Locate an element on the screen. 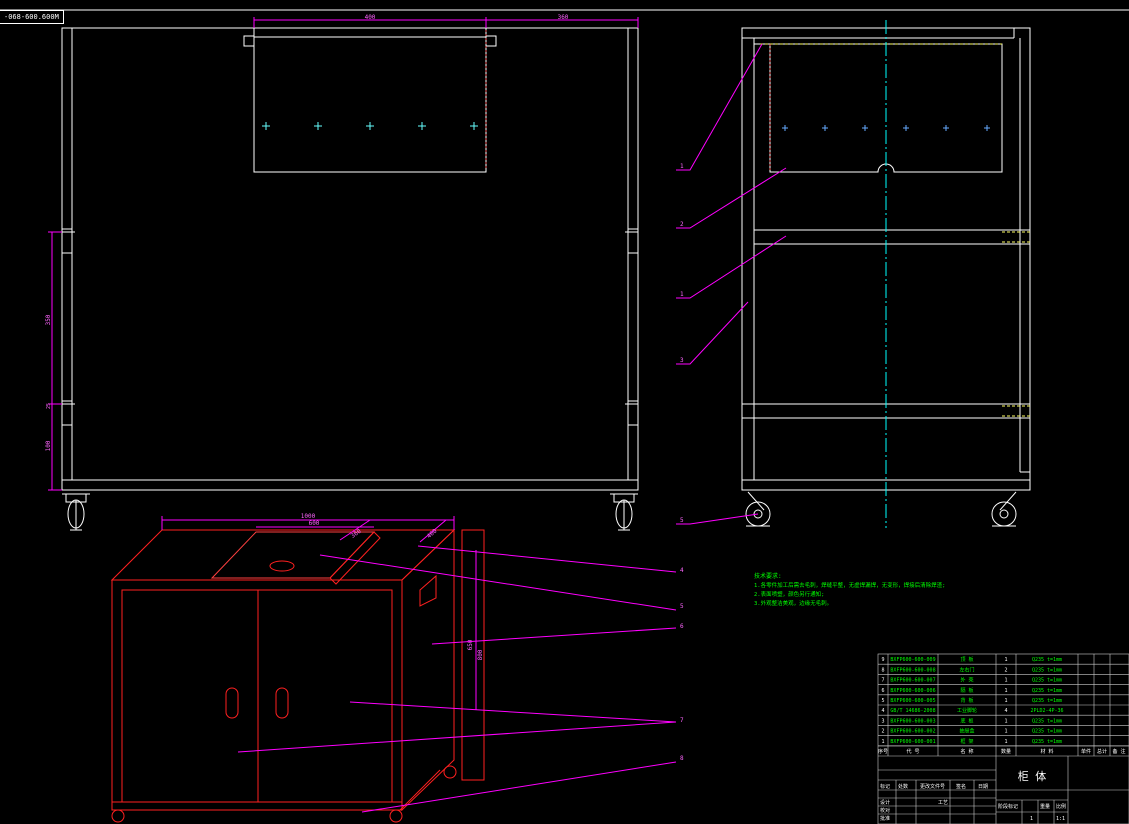 This screenshot has height=824, width=1129. bom-cell-no: 2 is located at coordinates (882, 732).